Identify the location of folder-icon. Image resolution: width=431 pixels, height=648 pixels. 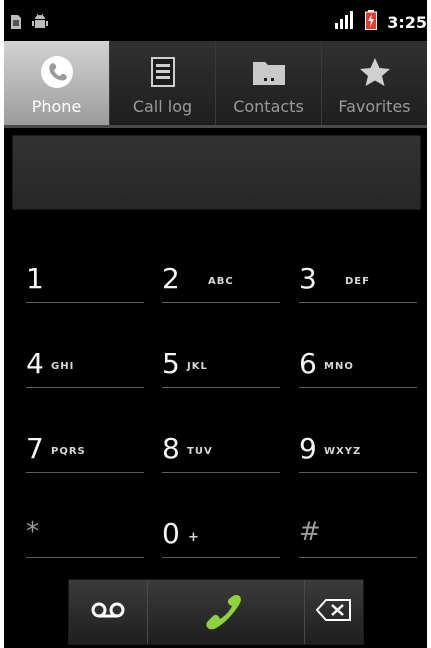
(269, 72).